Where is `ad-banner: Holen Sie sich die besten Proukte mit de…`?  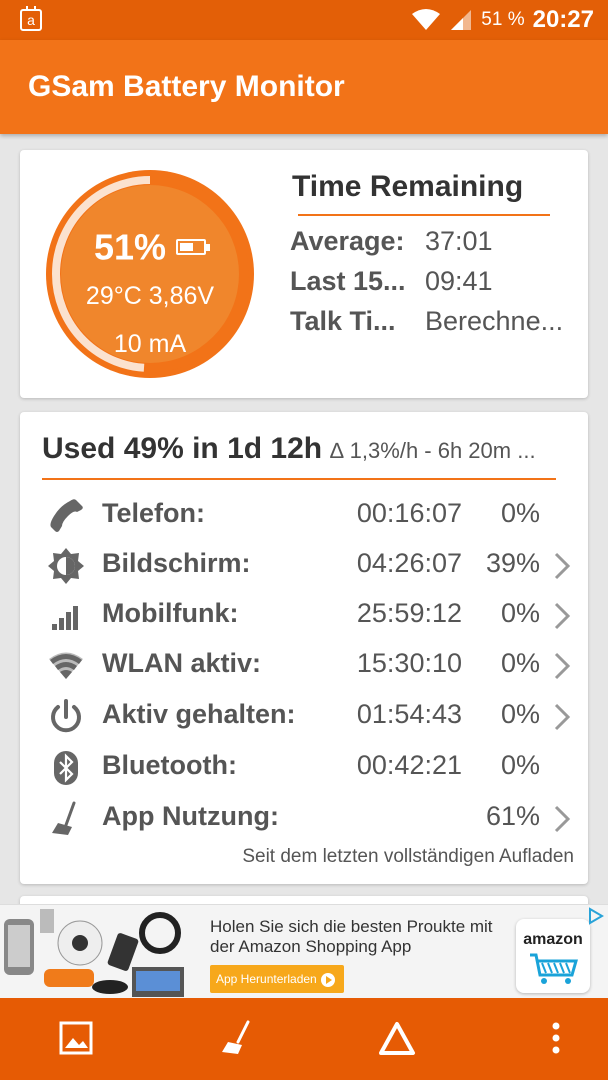 ad-banner: Holen Sie sich die besten Proukte mit de… is located at coordinates (304, 951).